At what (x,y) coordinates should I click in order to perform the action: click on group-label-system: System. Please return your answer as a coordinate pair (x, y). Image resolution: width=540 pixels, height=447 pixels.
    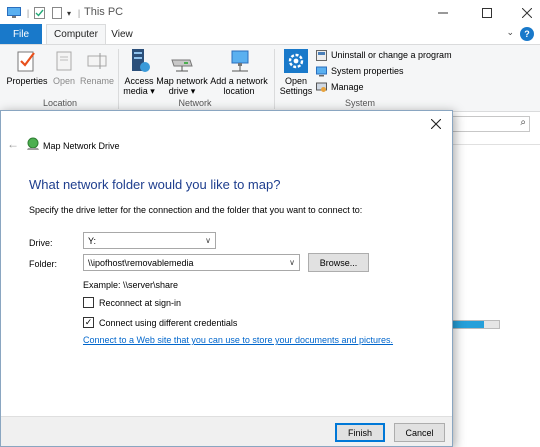
    Looking at the image, I should click on (359, 103).